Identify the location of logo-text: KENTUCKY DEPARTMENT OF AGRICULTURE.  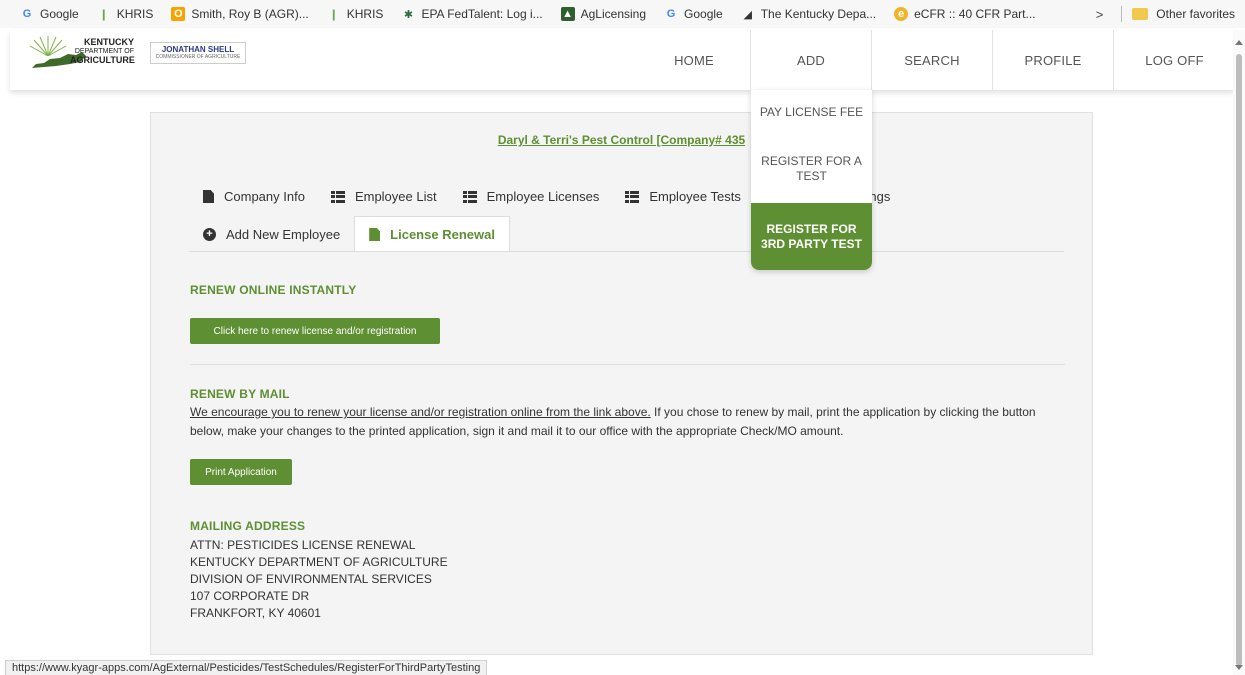
(102, 51).